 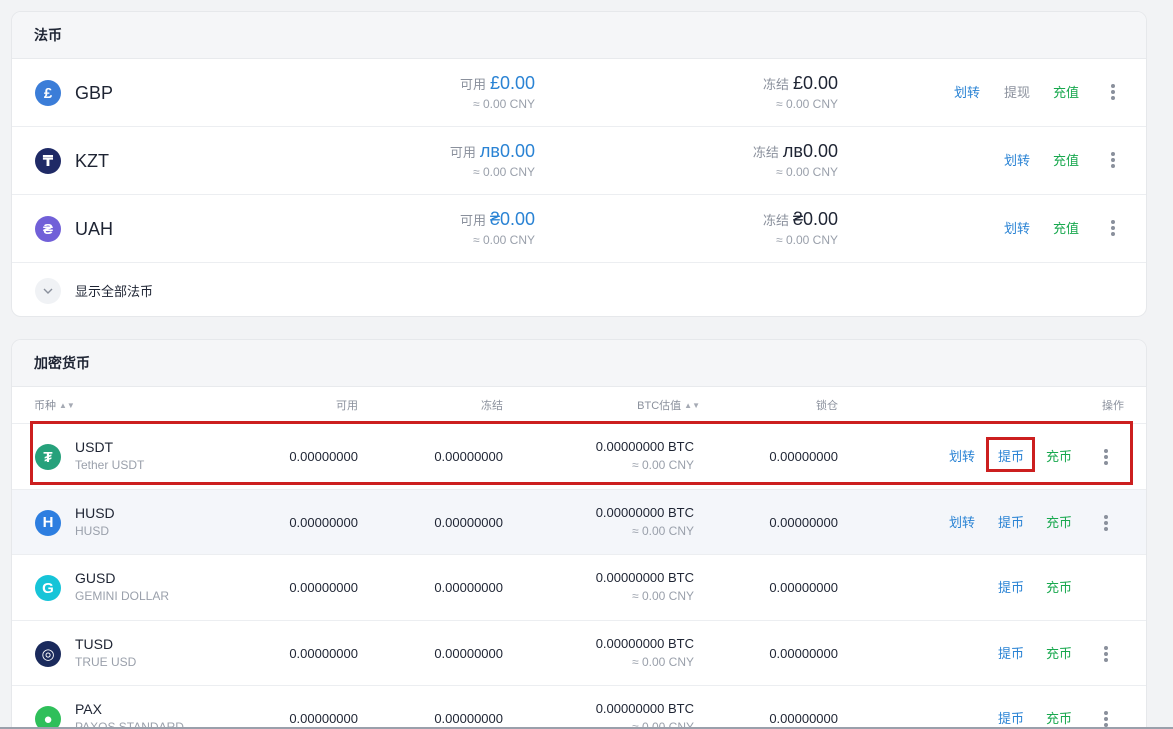 I want to click on coin-symbol: TUSD, so click(x=94, y=643).